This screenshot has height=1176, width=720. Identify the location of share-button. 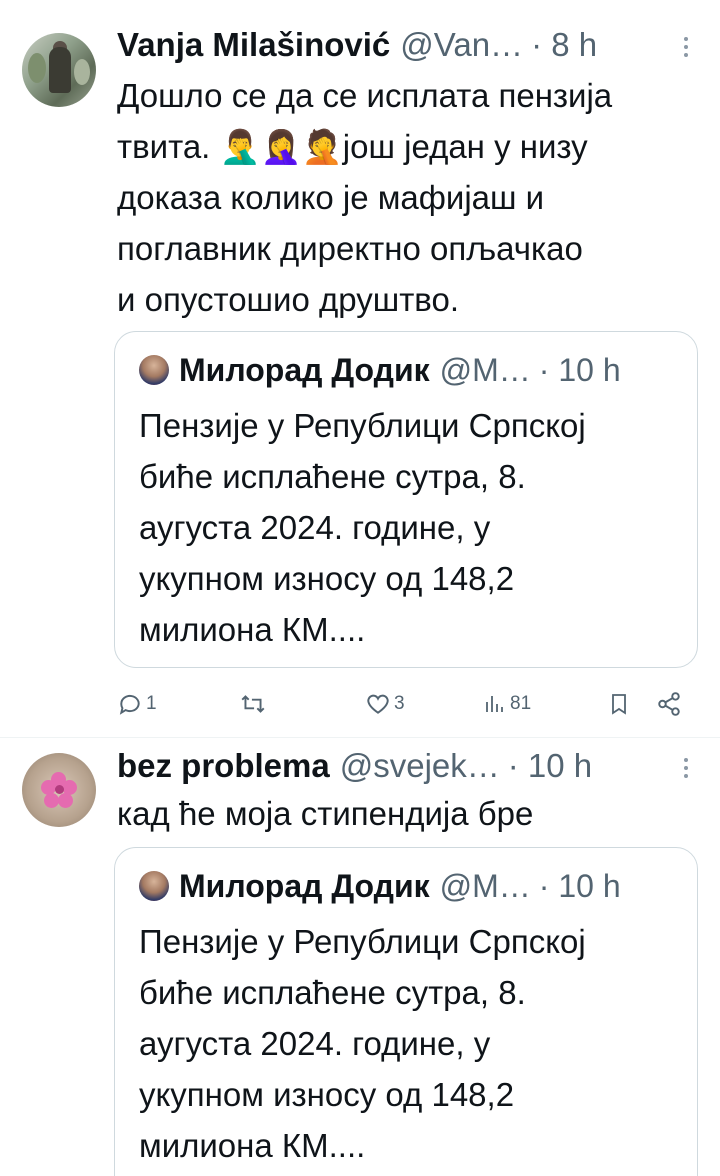
(669, 704).